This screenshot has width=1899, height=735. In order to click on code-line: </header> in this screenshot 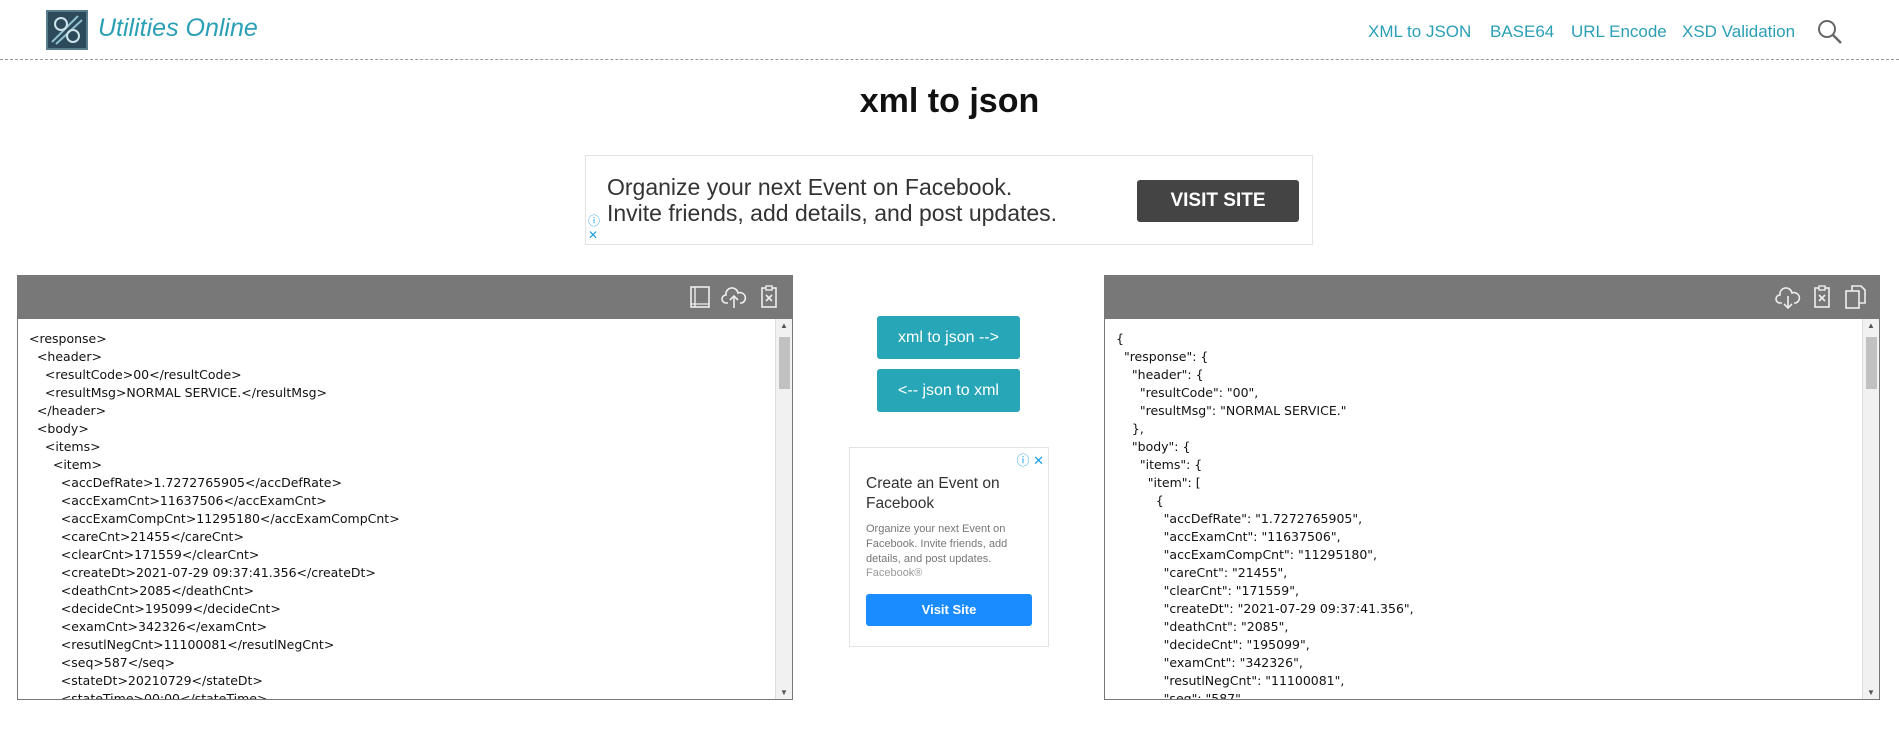, I will do `click(68, 410)`.